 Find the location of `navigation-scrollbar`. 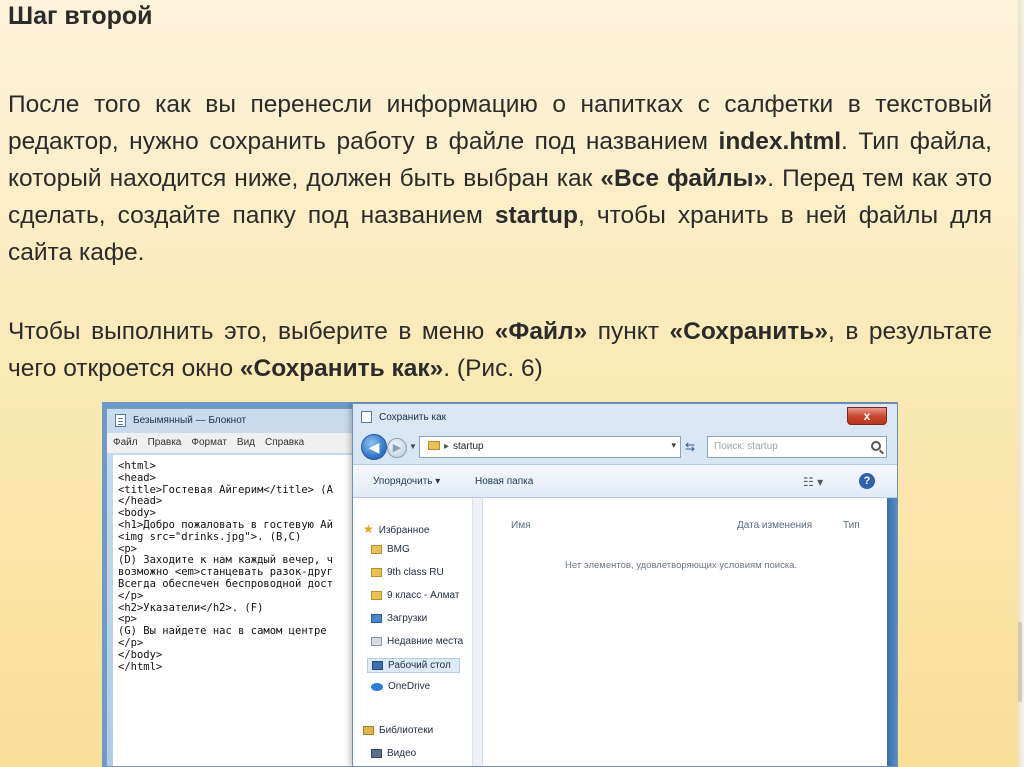

navigation-scrollbar is located at coordinates (477, 632).